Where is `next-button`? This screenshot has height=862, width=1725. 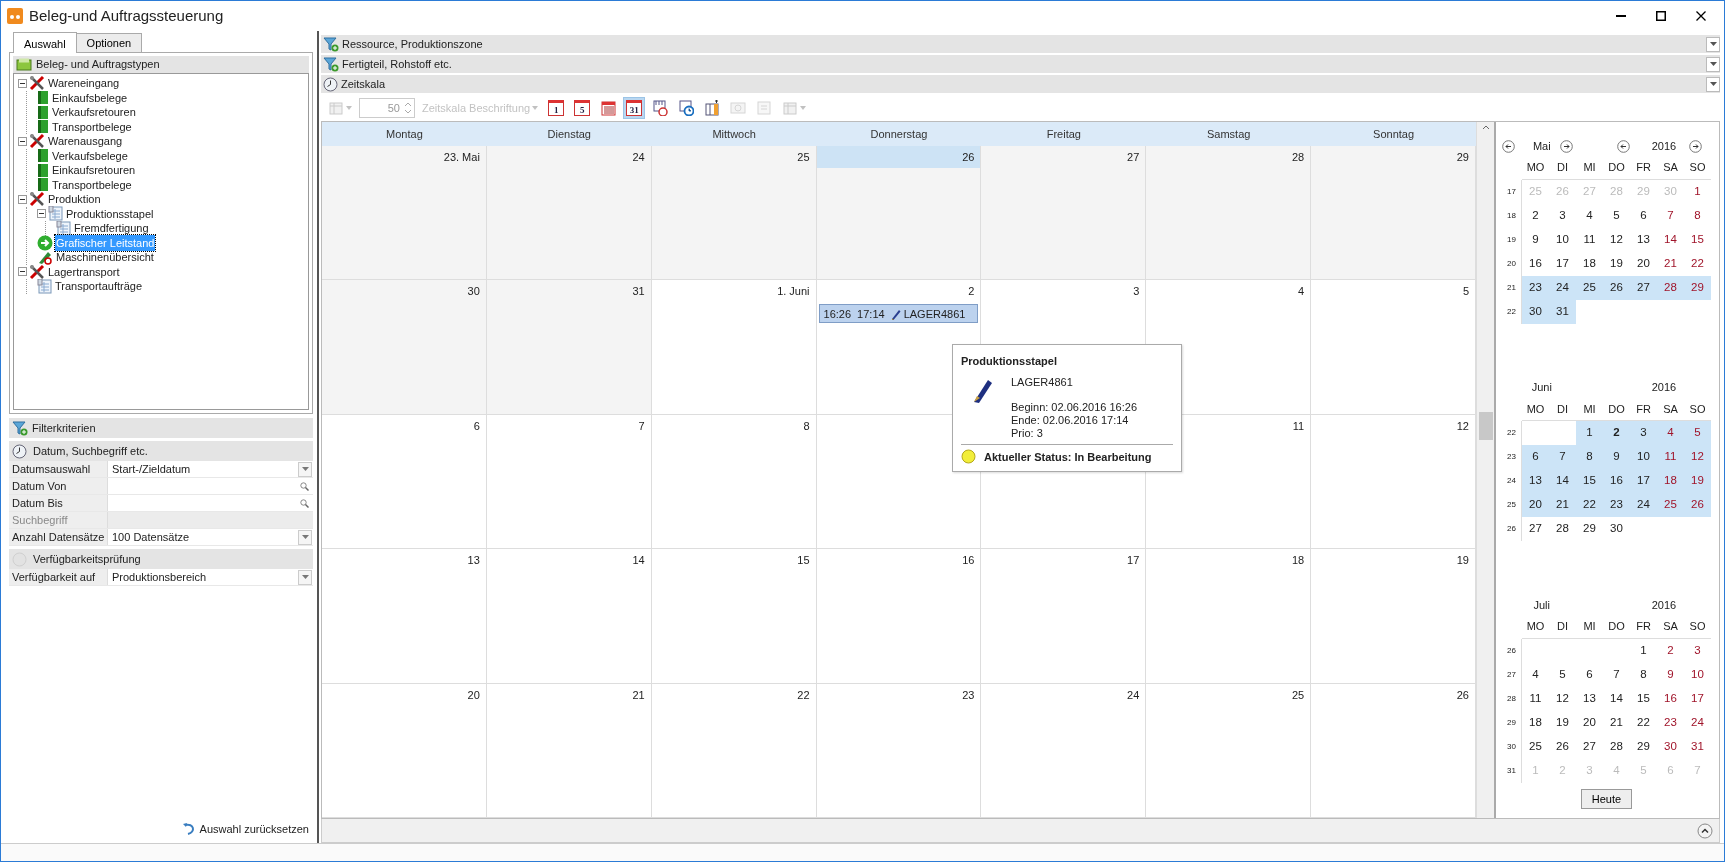
next-button is located at coordinates (1566, 146).